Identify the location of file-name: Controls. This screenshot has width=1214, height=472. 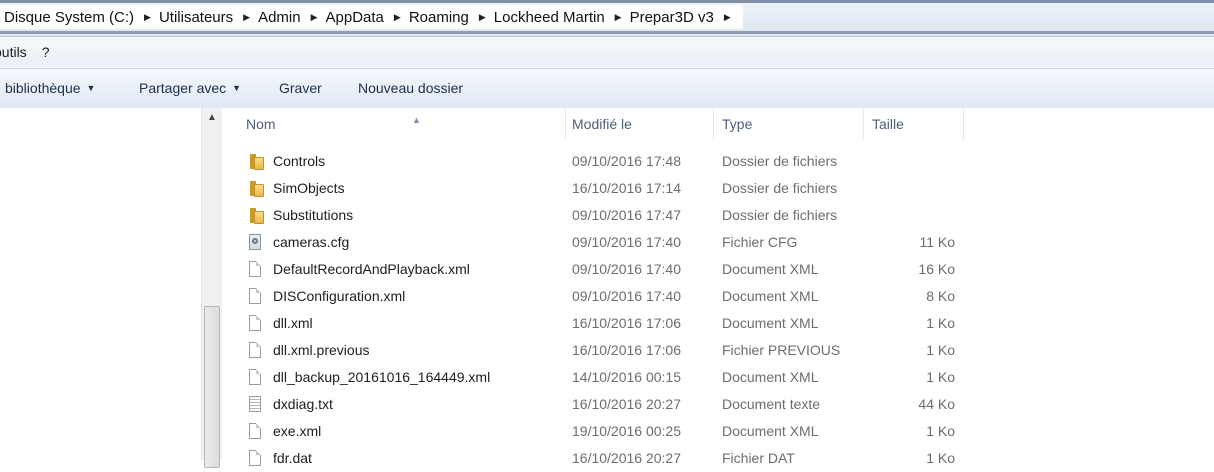
(299, 161).